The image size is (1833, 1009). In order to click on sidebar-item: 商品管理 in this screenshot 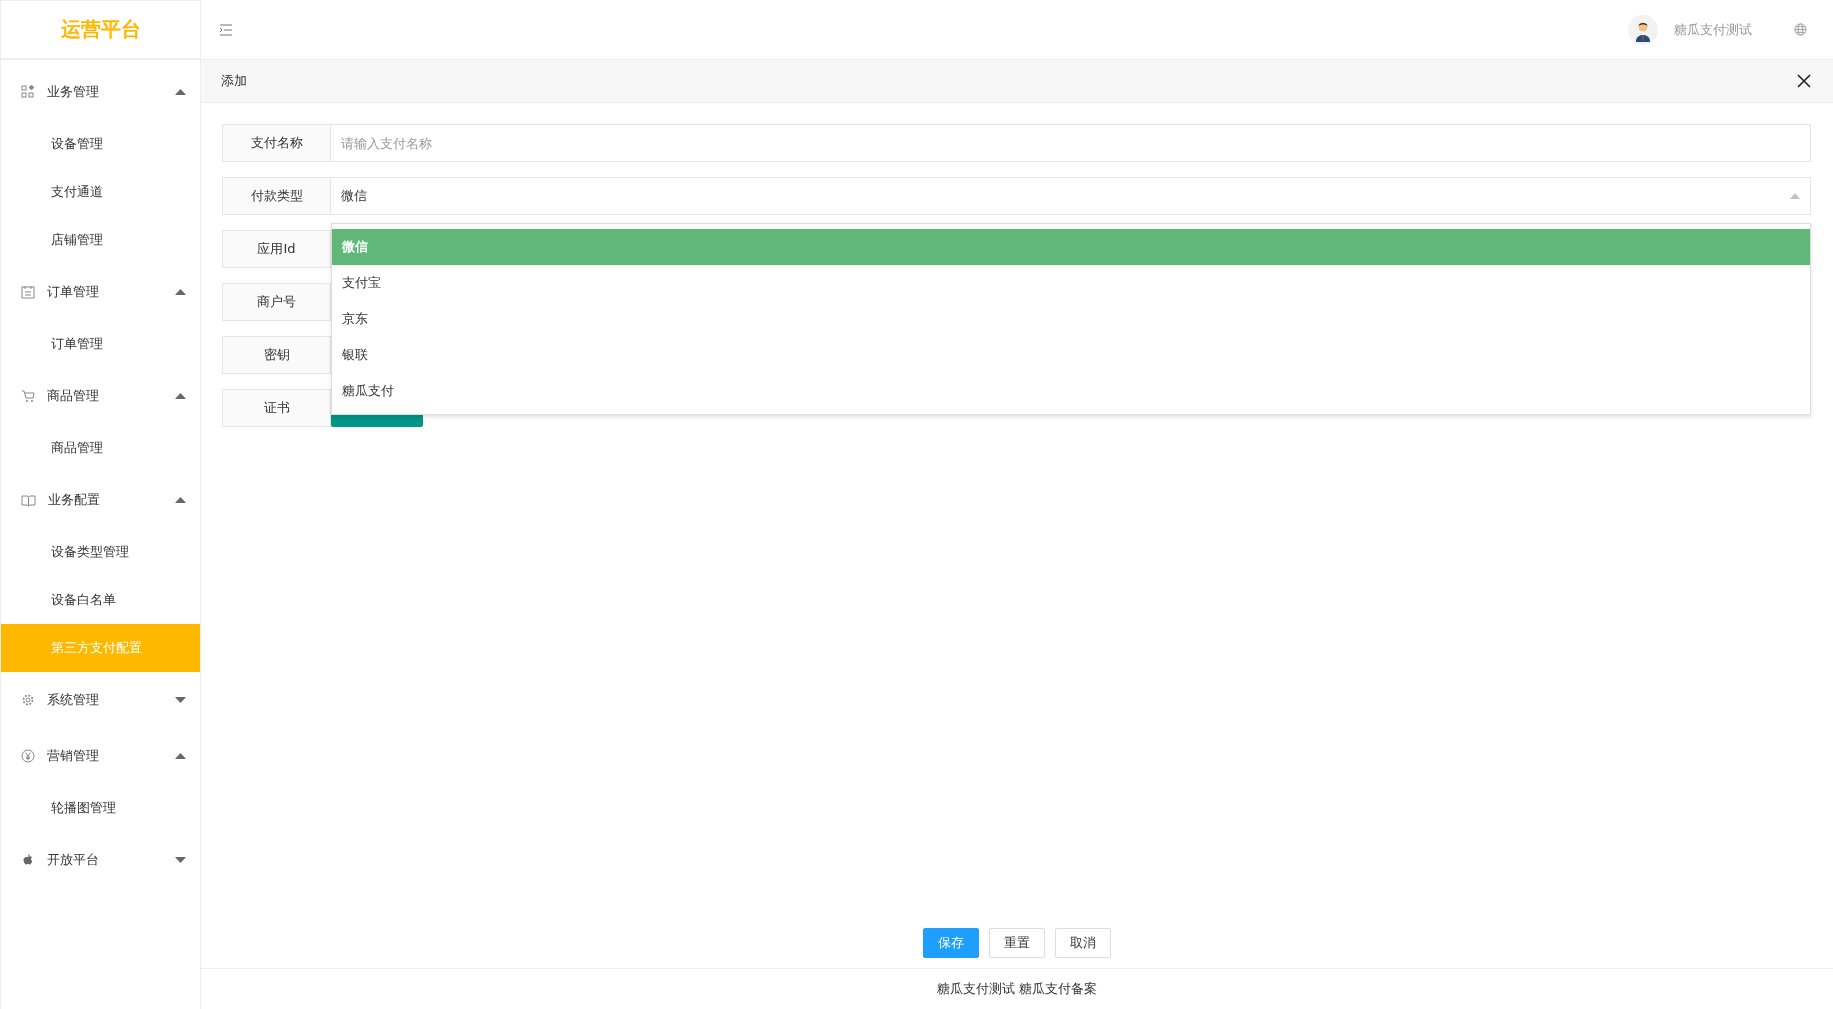, I will do `click(100, 448)`.